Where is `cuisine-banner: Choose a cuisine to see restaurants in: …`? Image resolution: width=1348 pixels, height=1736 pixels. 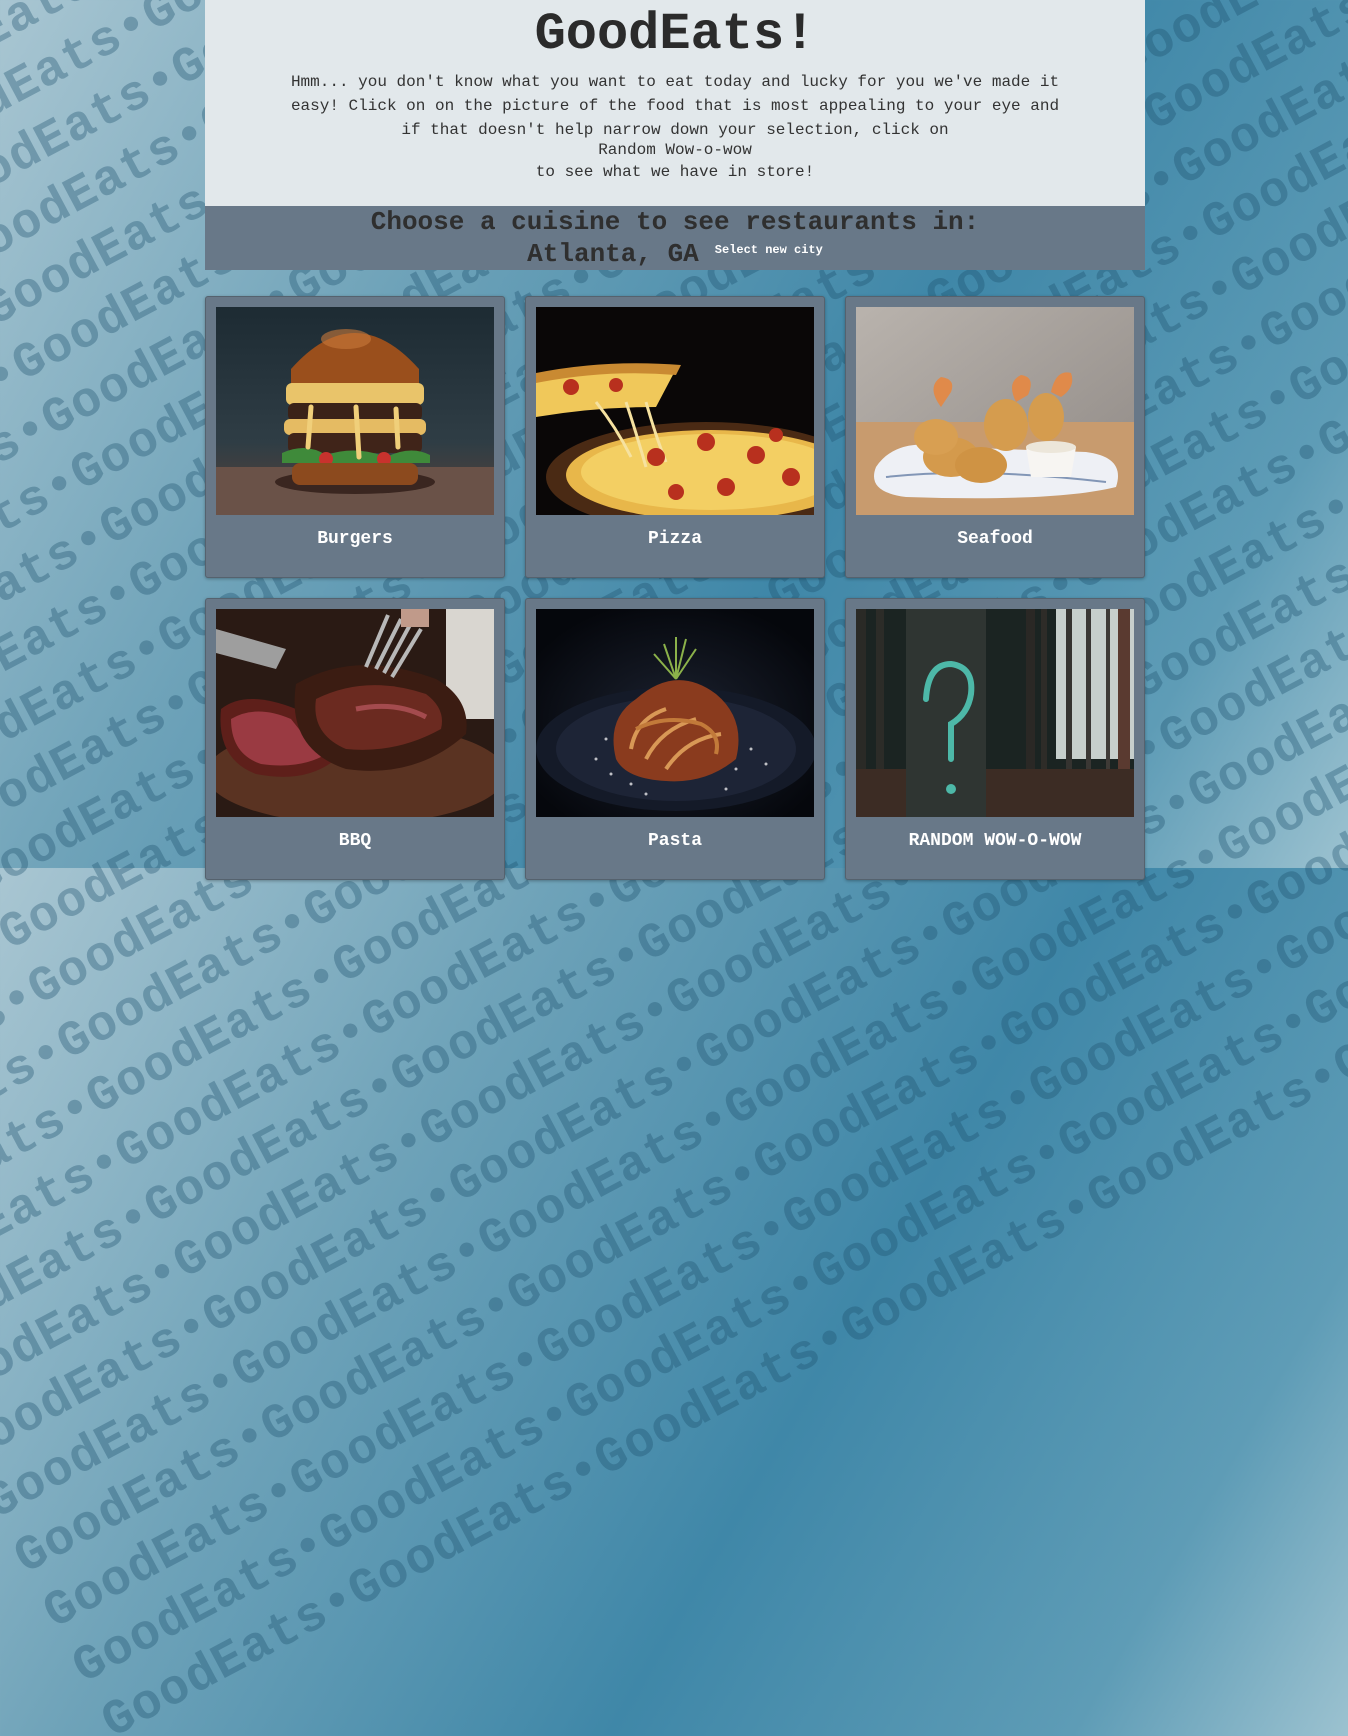
cuisine-banner: Choose a cuisine to see restaurants in: … is located at coordinates (675, 238).